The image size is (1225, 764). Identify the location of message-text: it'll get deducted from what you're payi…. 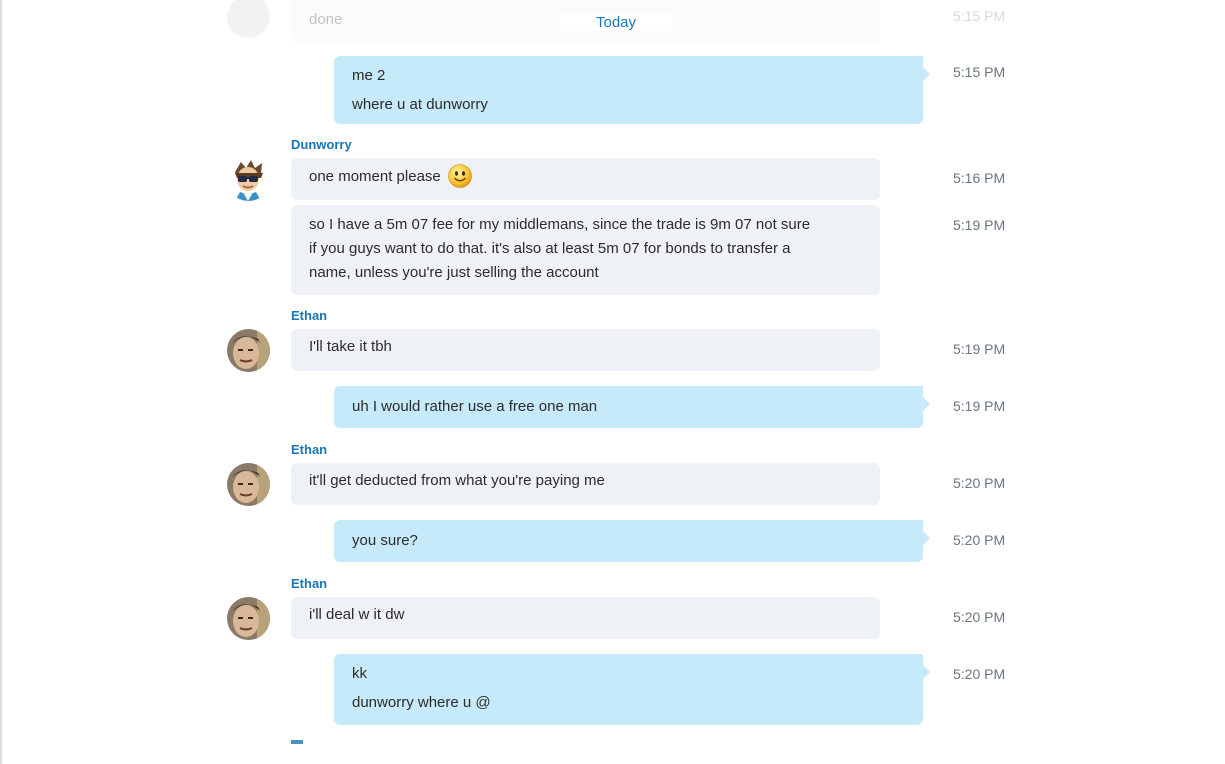
(457, 480).